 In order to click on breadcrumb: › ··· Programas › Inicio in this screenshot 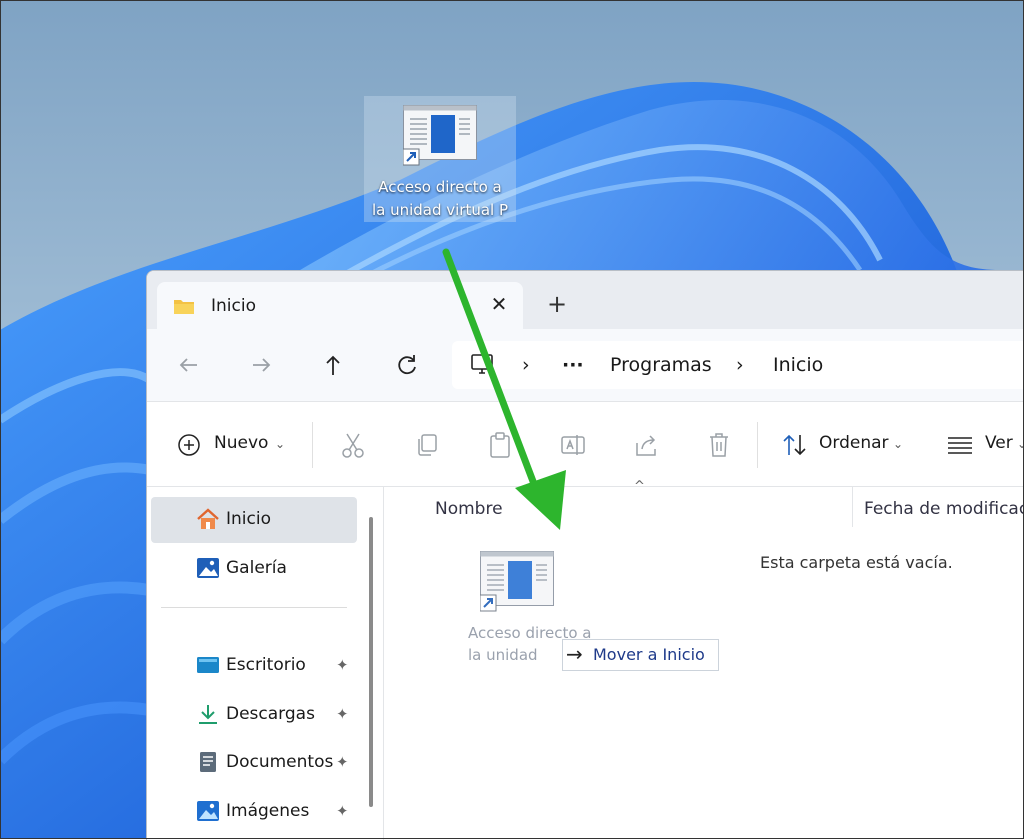, I will do `click(738, 365)`.